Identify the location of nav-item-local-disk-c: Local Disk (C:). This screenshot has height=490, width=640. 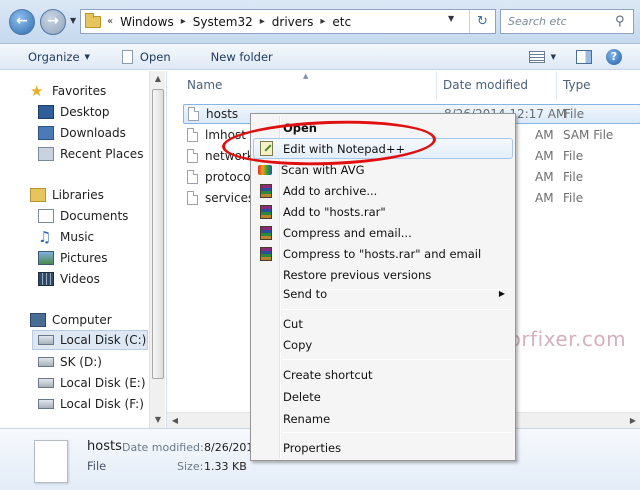
(90, 340).